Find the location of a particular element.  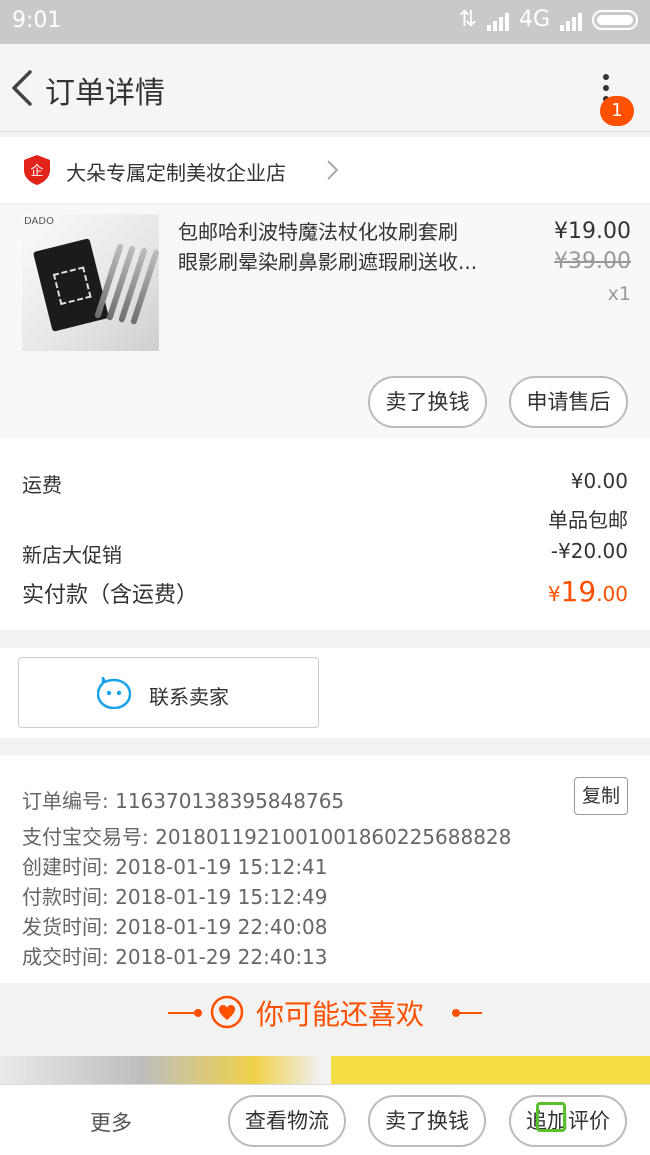

shop-name: 大朵专属定制美妆企业店 is located at coordinates (176, 173).